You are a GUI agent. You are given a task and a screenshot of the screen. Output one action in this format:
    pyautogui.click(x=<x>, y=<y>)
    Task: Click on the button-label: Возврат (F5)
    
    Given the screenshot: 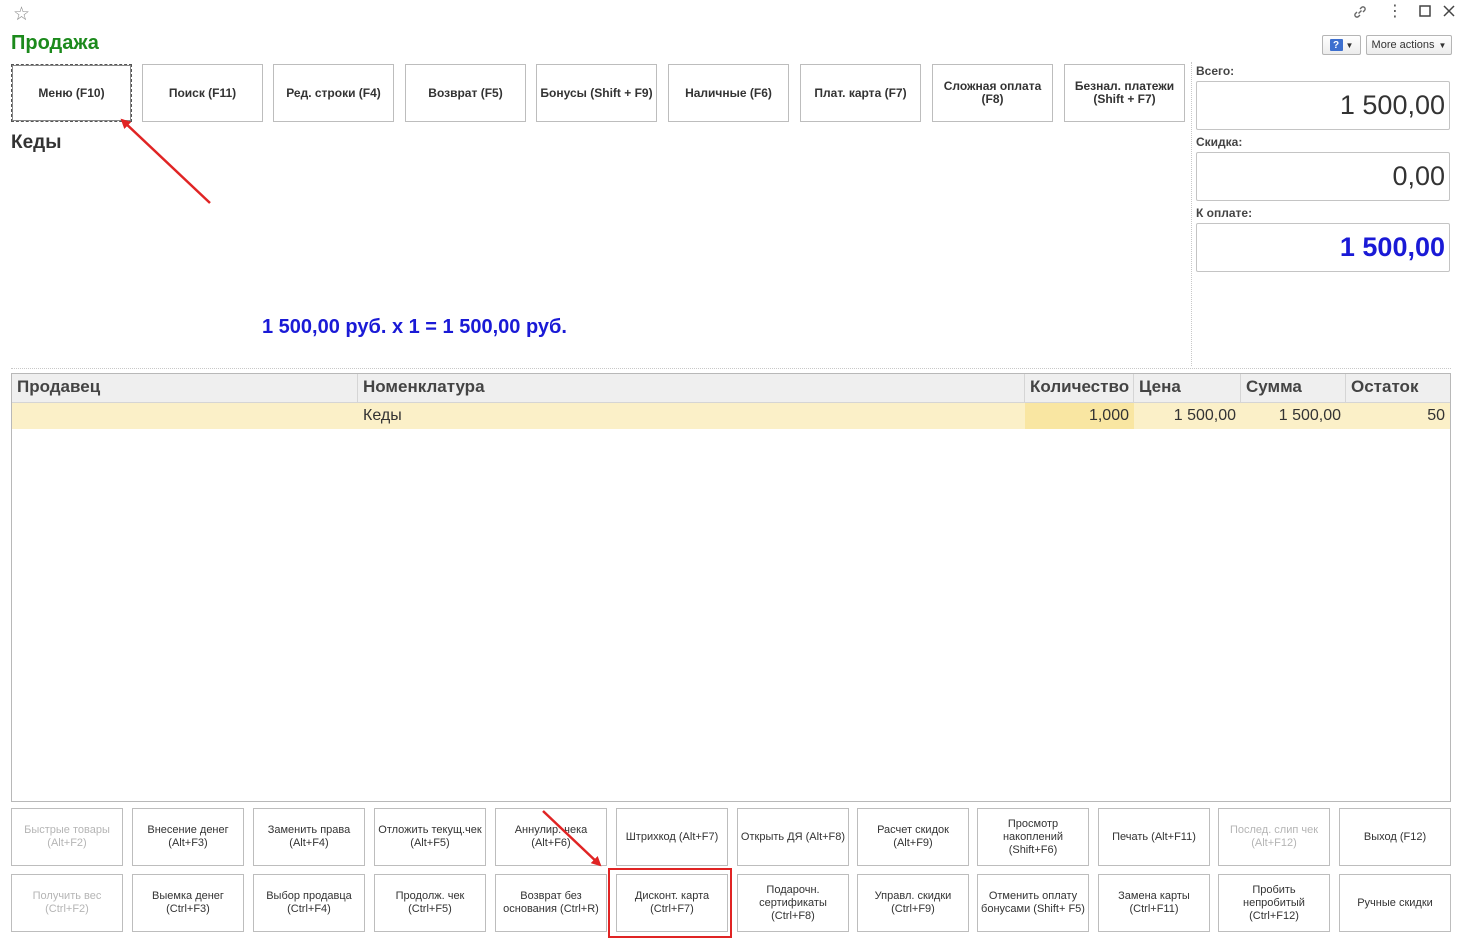 What is the action you would take?
    pyautogui.click(x=465, y=92)
    